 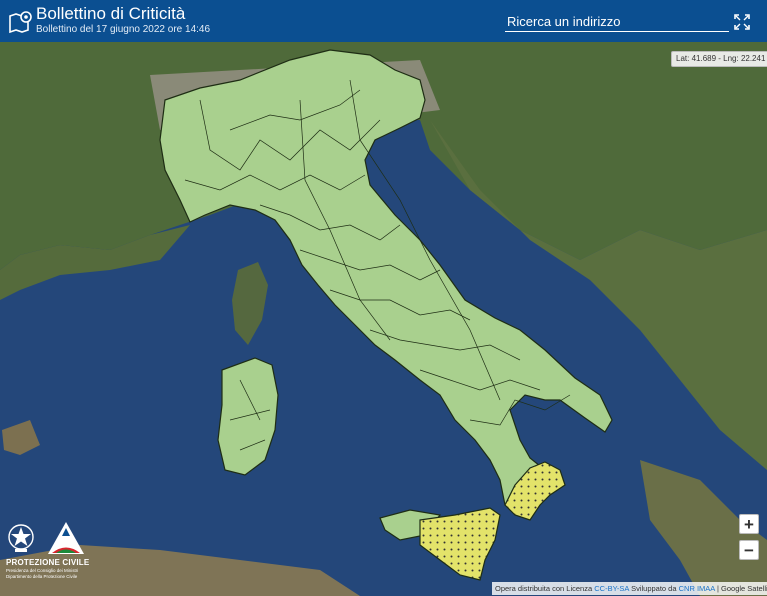 What do you see at coordinates (20, 22) in the screenshot?
I see `map-pin-icon` at bounding box center [20, 22].